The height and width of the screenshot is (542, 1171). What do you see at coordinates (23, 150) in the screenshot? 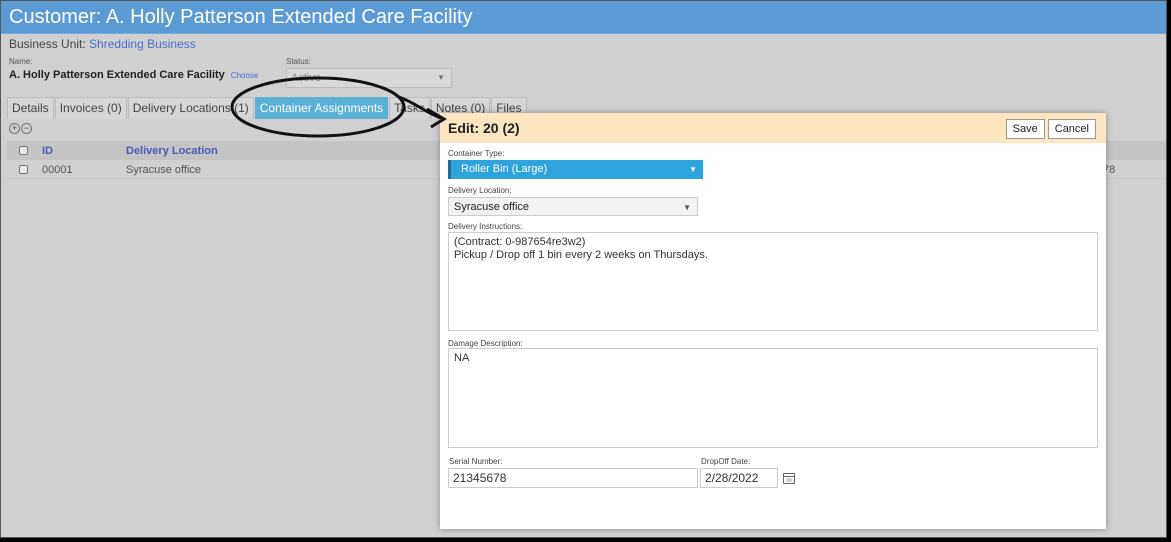
I see `select-all-checkbox` at bounding box center [23, 150].